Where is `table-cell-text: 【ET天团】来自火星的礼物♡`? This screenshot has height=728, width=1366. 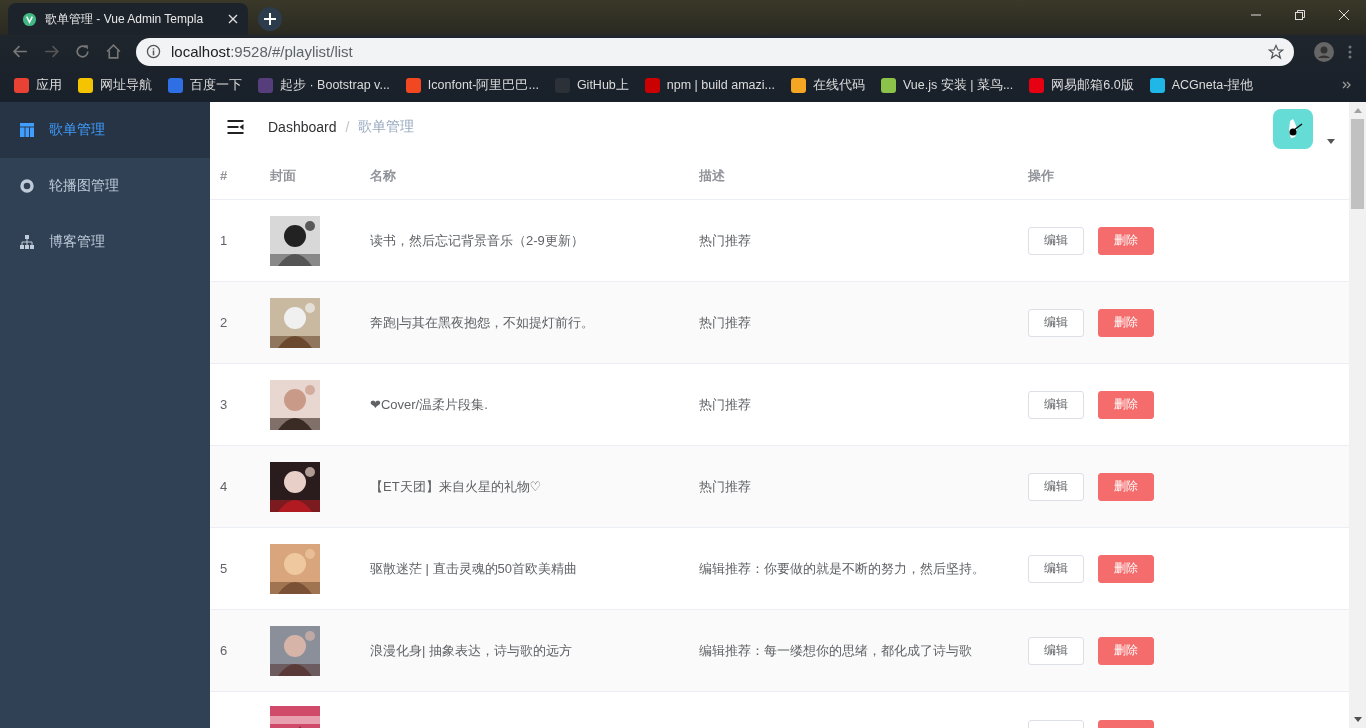 table-cell-text: 【ET天团】来自火星的礼物♡ is located at coordinates (456, 486).